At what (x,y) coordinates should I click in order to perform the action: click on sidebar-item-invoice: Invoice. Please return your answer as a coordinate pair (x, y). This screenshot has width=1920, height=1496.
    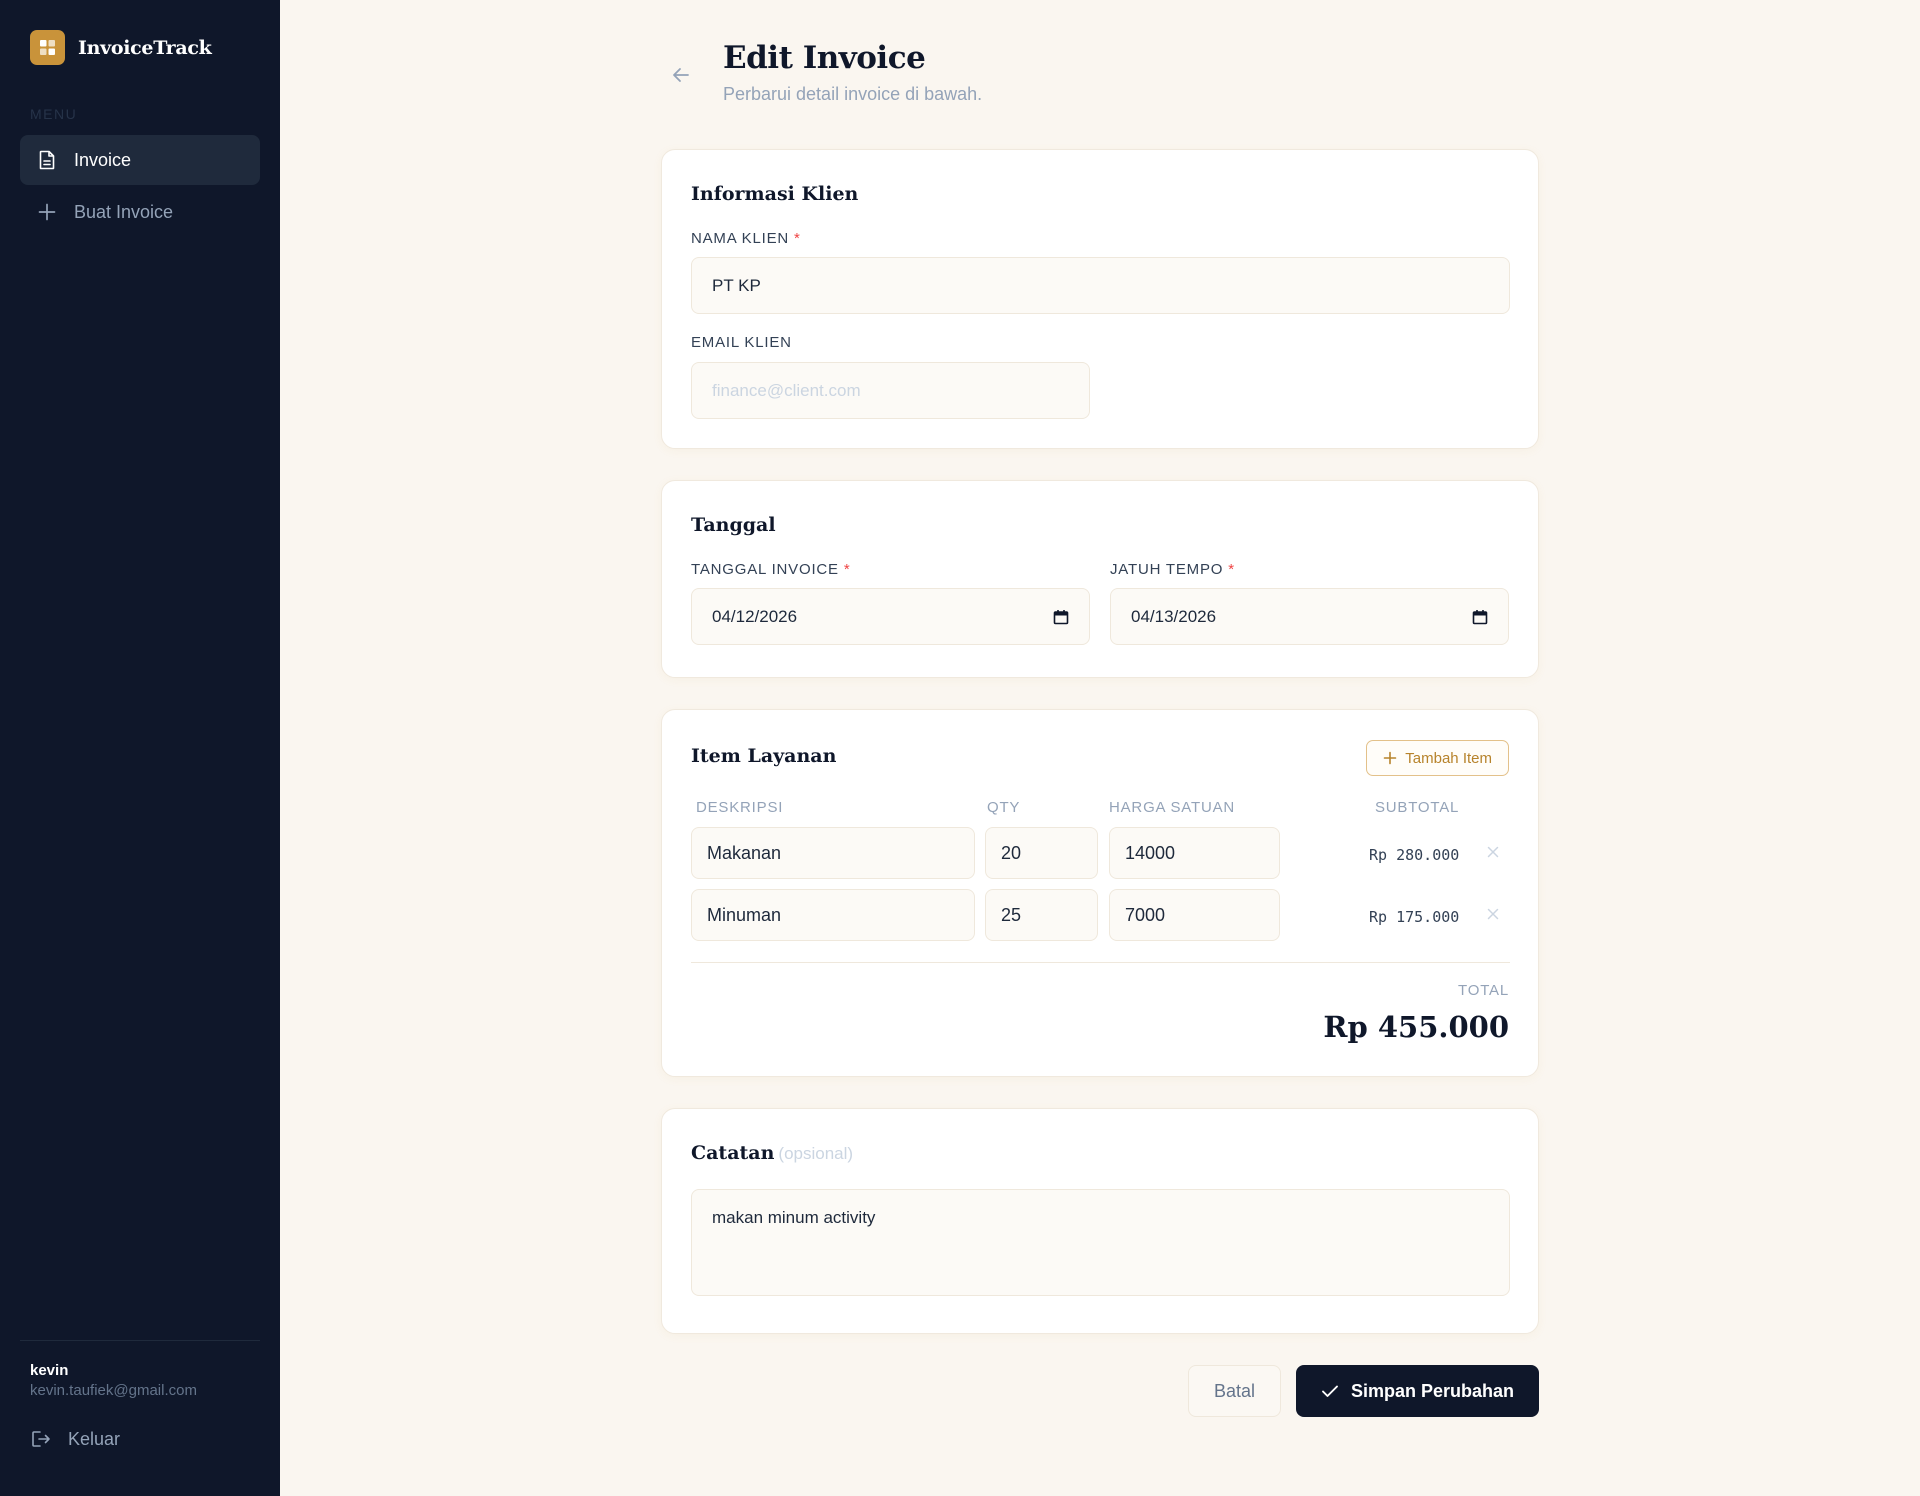
    Looking at the image, I should click on (140, 160).